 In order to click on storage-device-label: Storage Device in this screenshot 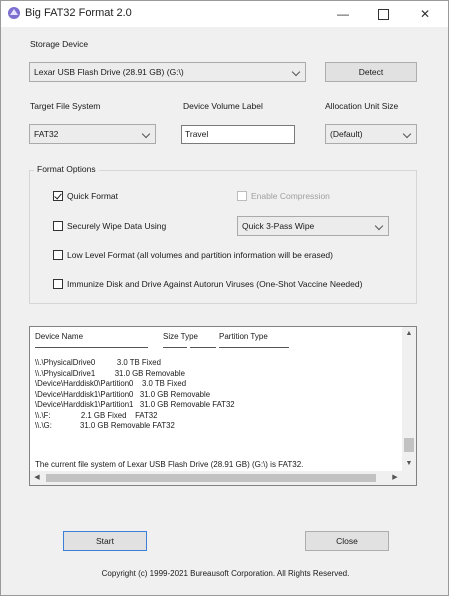, I will do `click(59, 44)`.